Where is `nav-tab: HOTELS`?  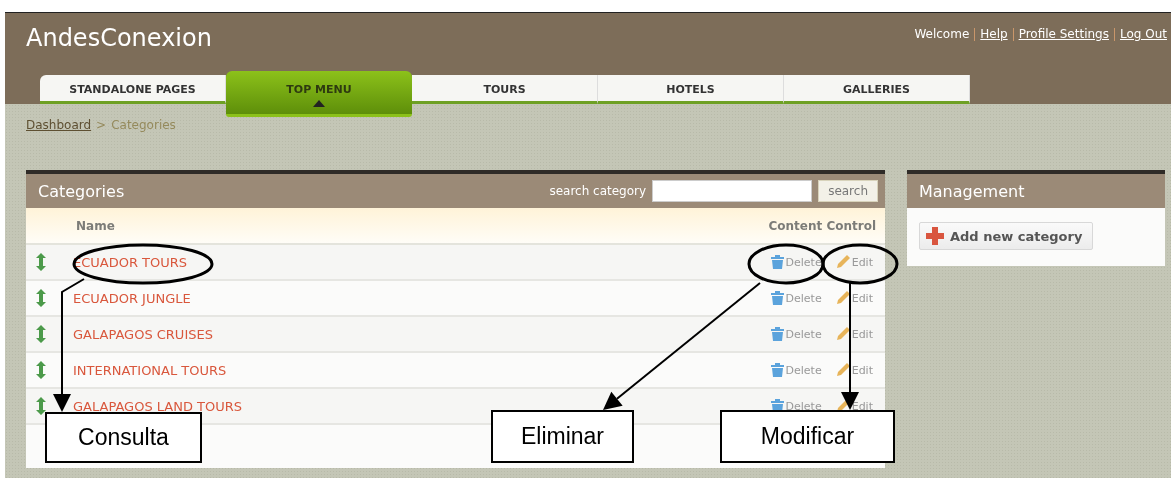
nav-tab: HOTELS is located at coordinates (691, 89).